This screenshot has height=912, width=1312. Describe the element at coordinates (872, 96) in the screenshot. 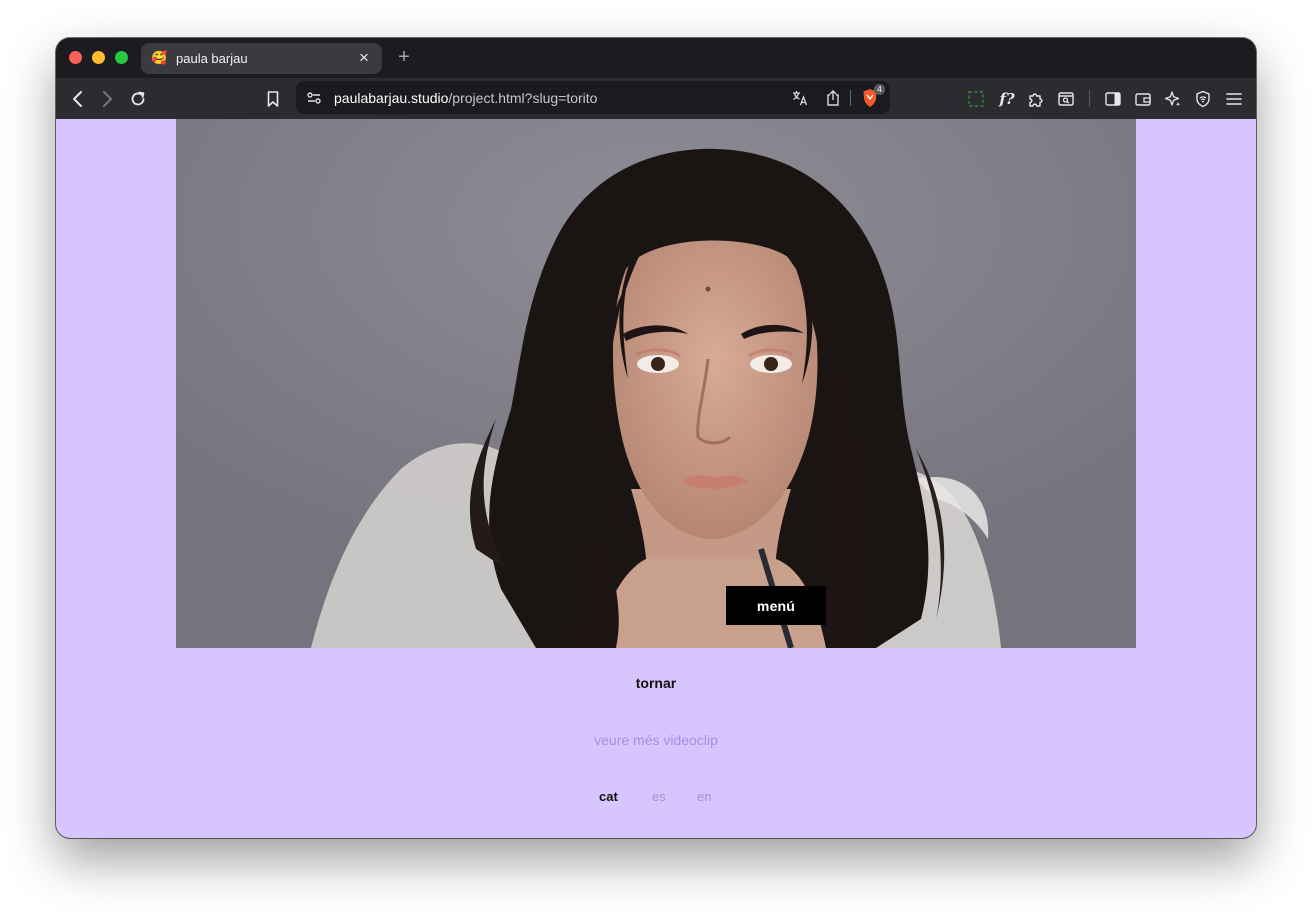

I see `brave-shields-icon: 4` at that location.